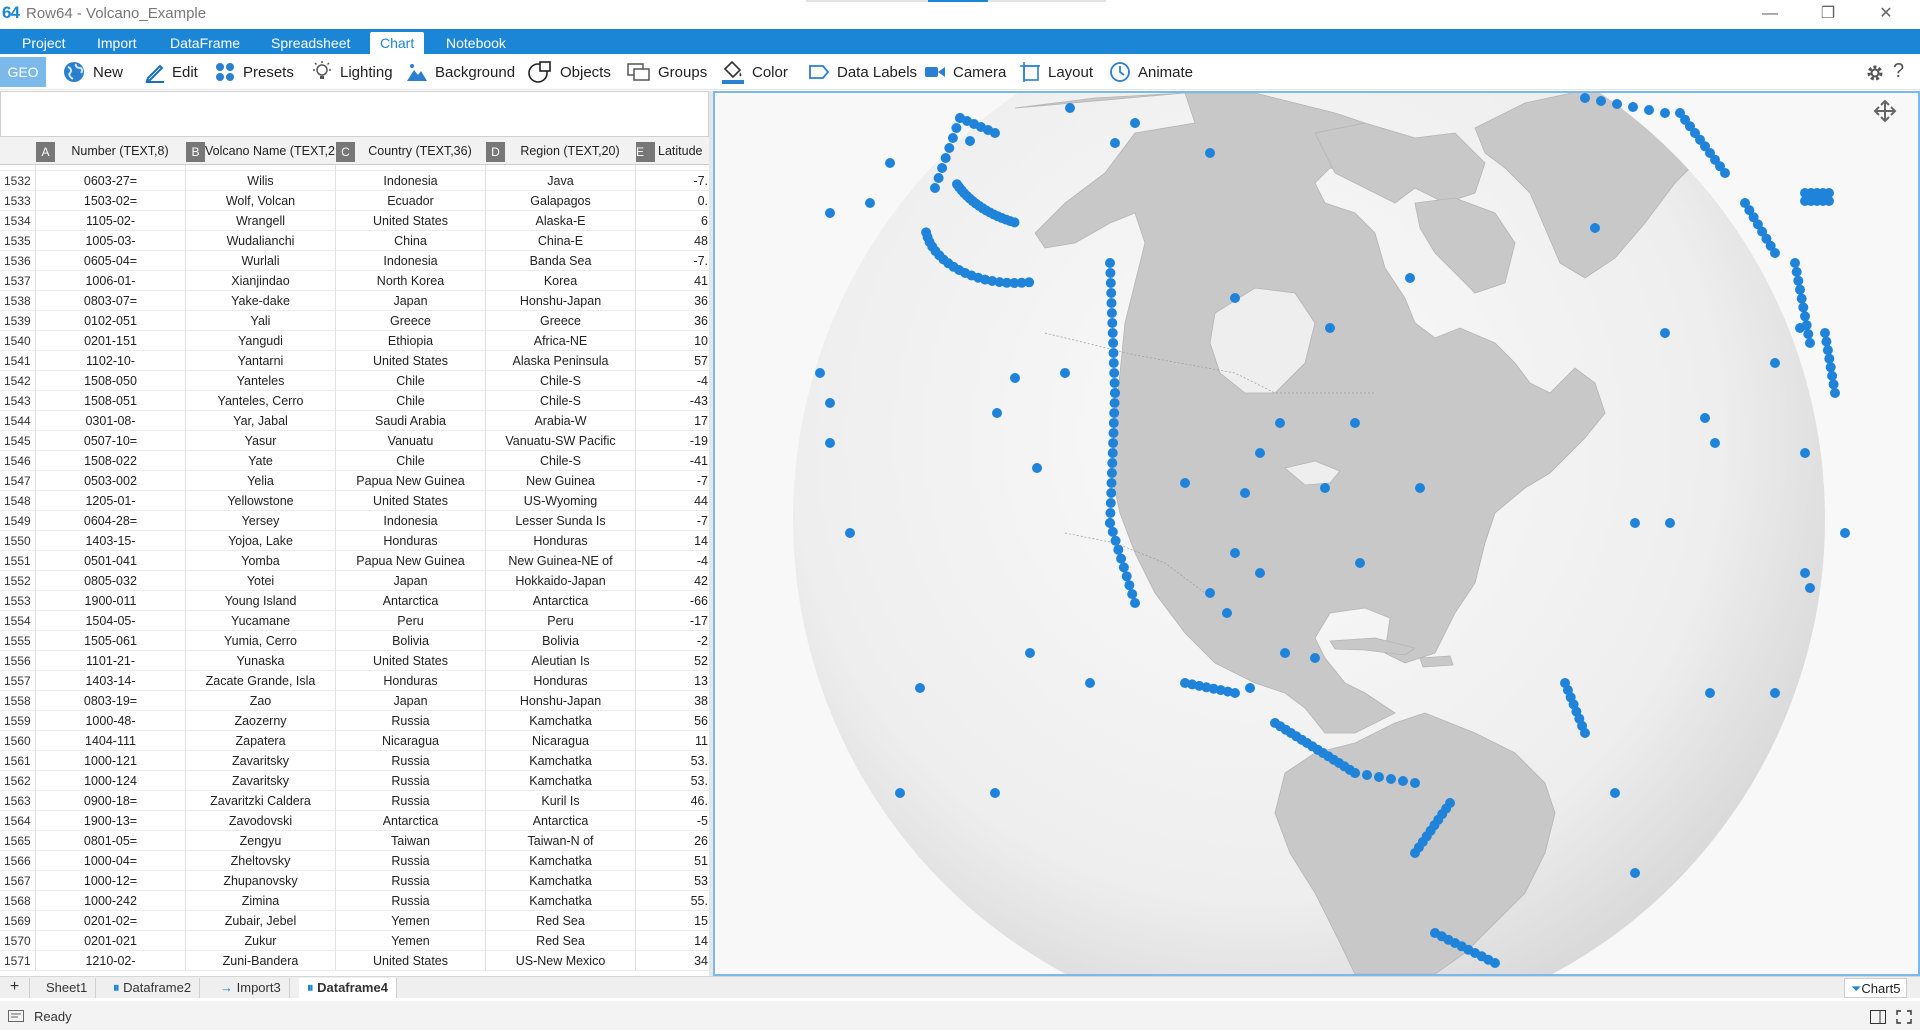 The width and height of the screenshot is (1920, 1030). Describe the element at coordinates (673, 521) in the screenshot. I see `latitude-cell: -7` at that location.